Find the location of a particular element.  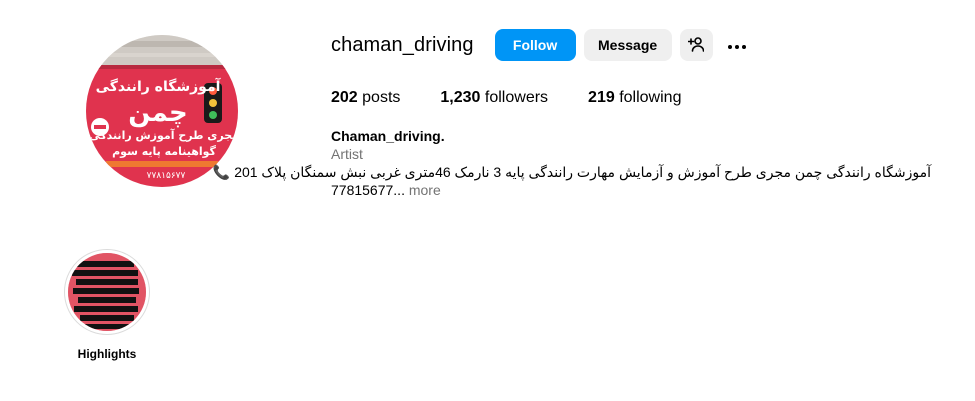

profile-header: chaman_driving Follow Message is located at coordinates (542, 45).